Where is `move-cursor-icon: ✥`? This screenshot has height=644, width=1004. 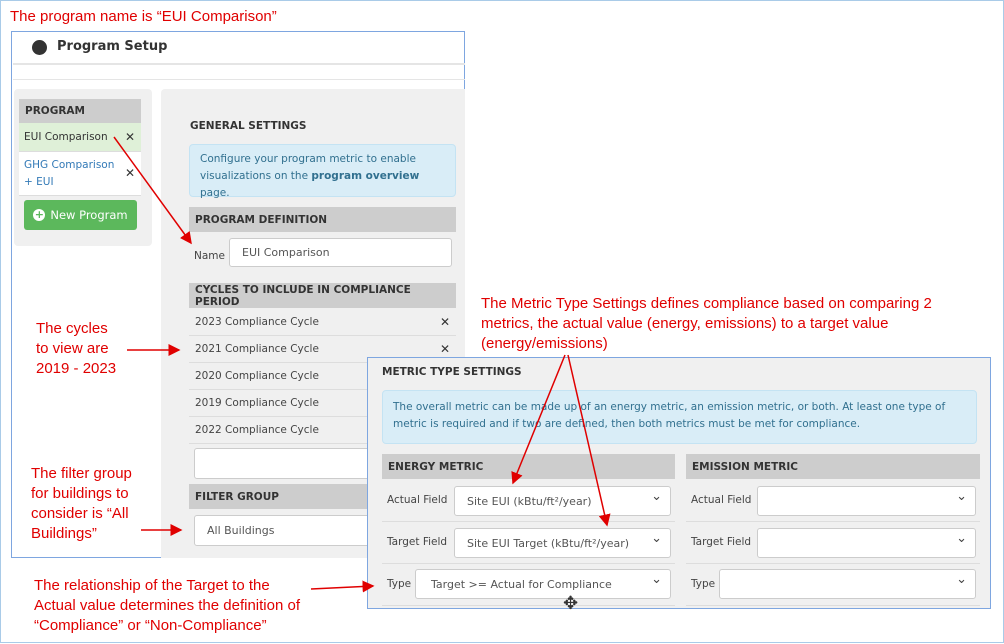 move-cursor-icon: ✥ is located at coordinates (571, 603).